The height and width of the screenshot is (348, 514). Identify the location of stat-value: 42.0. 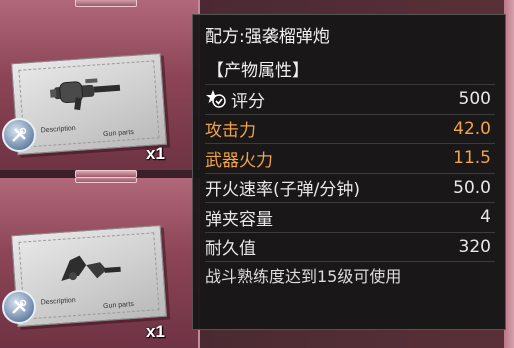
(472, 128).